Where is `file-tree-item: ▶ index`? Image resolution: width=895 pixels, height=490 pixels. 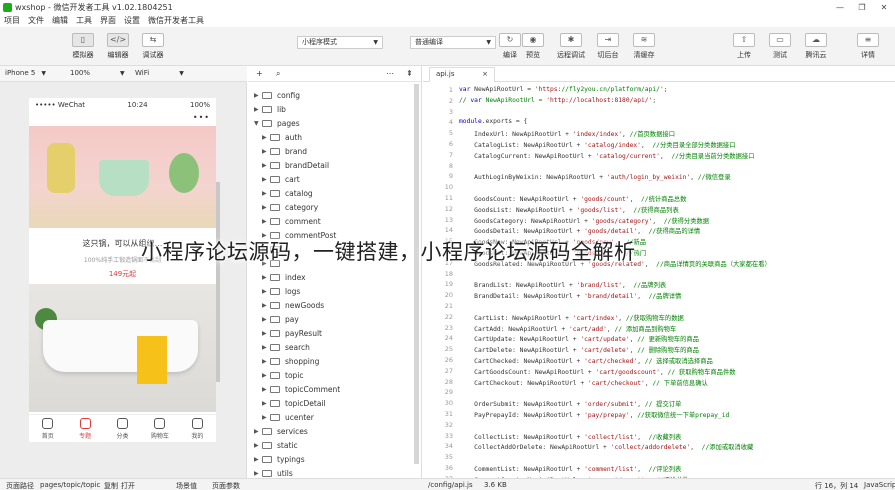
file-tree-item: ▶ index is located at coordinates (284, 277).